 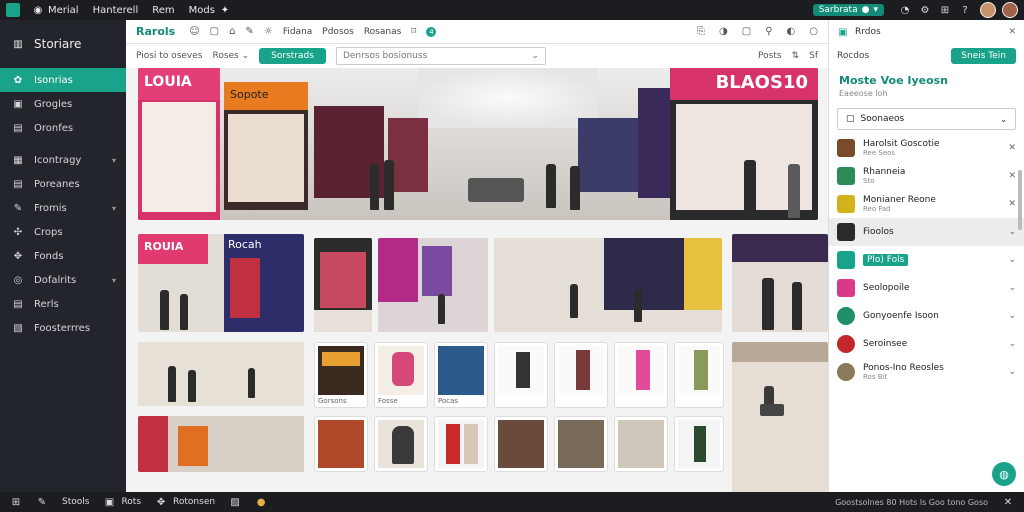 I want to click on bottom-item: Stools, so click(x=75, y=502).